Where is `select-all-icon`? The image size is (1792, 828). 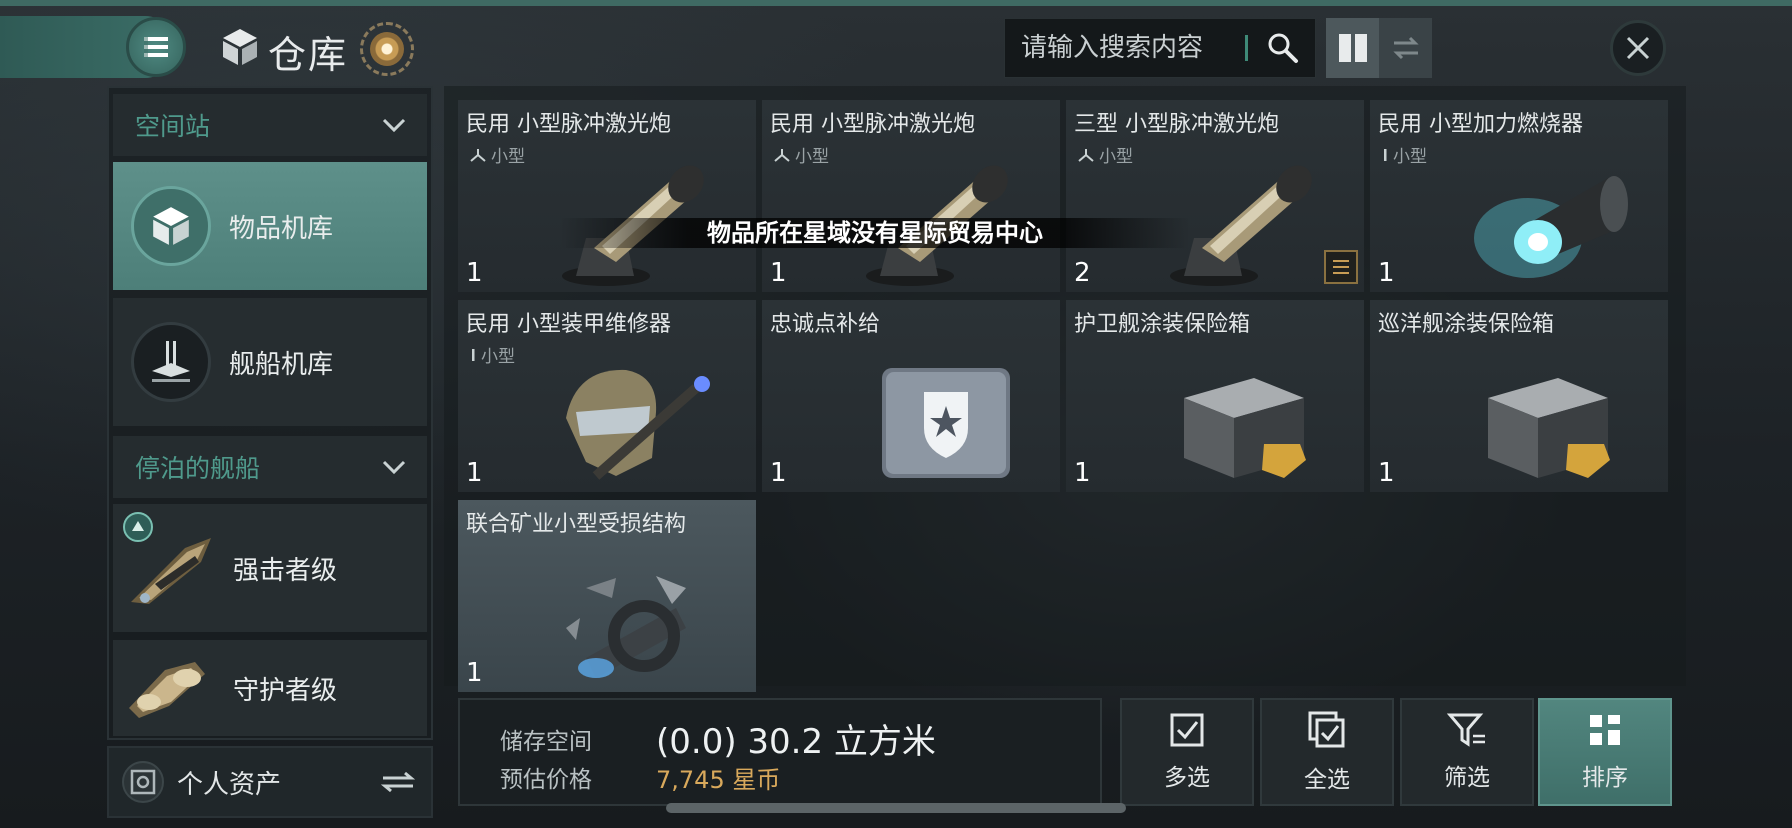 select-all-icon is located at coordinates (1326, 729).